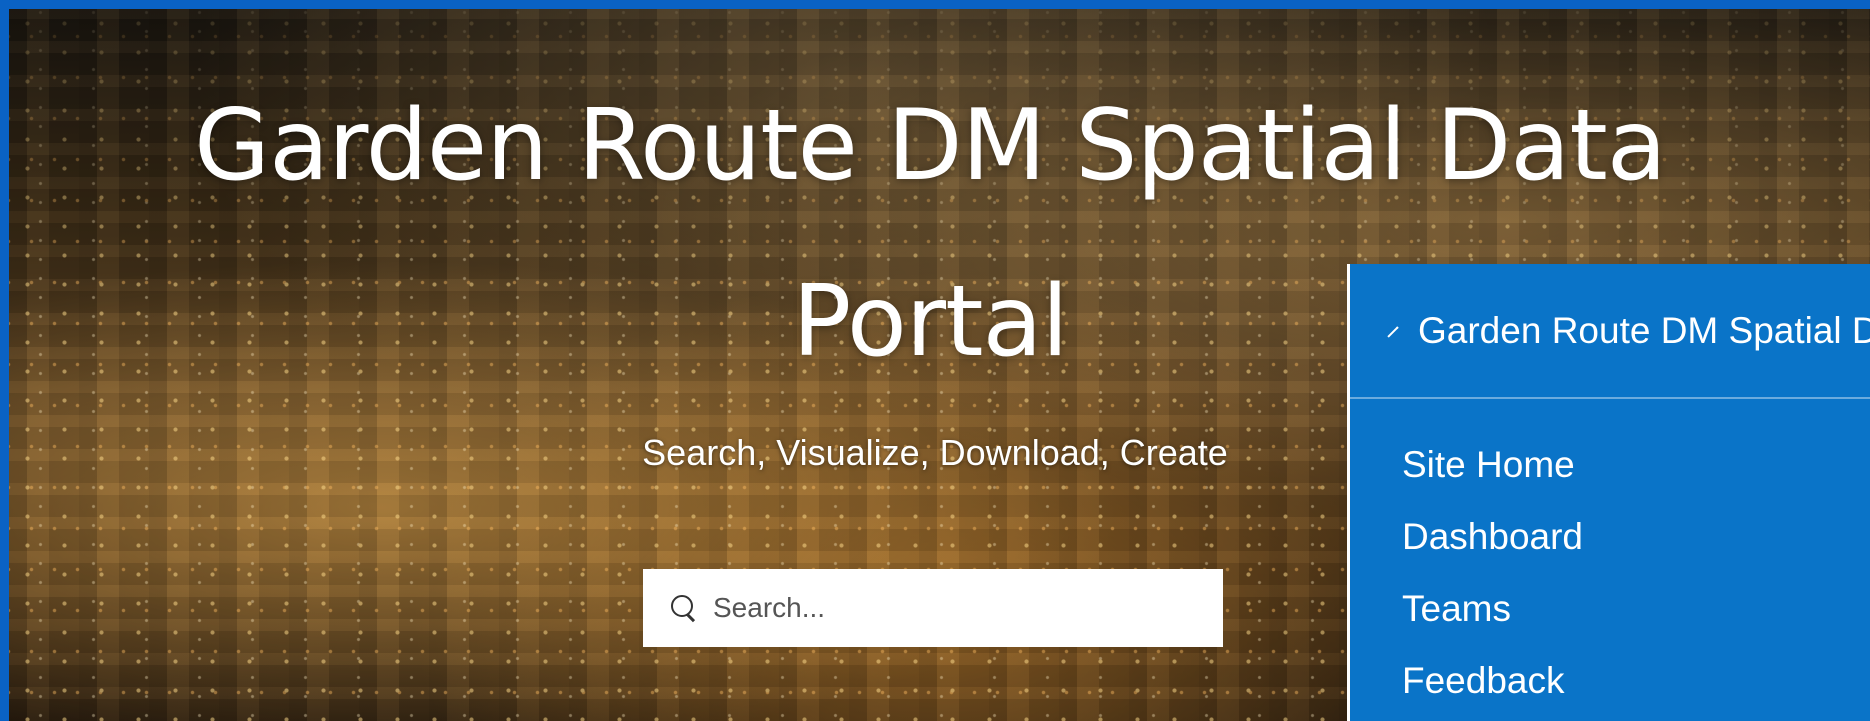  What do you see at coordinates (684, 608) in the screenshot?
I see `search-icon` at bounding box center [684, 608].